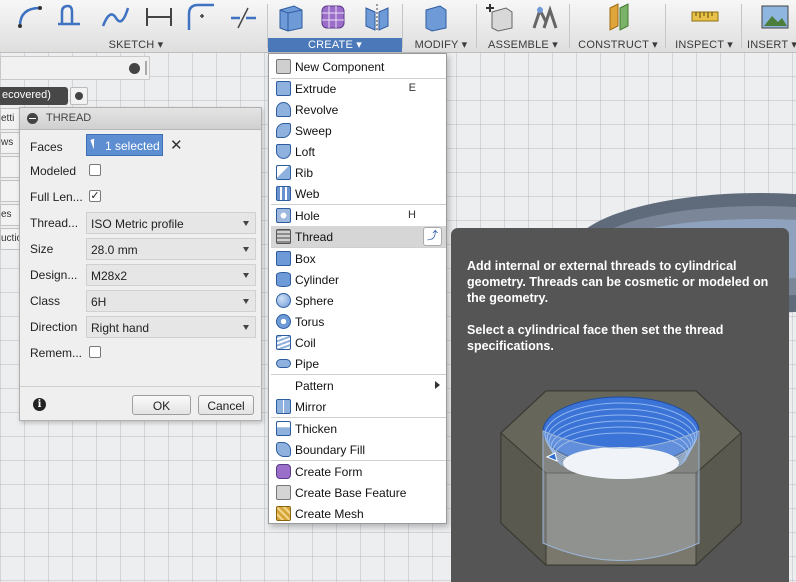 The height and width of the screenshot is (582, 796). Describe the element at coordinates (10, 215) in the screenshot. I see `side-tab-sketches: es` at that location.